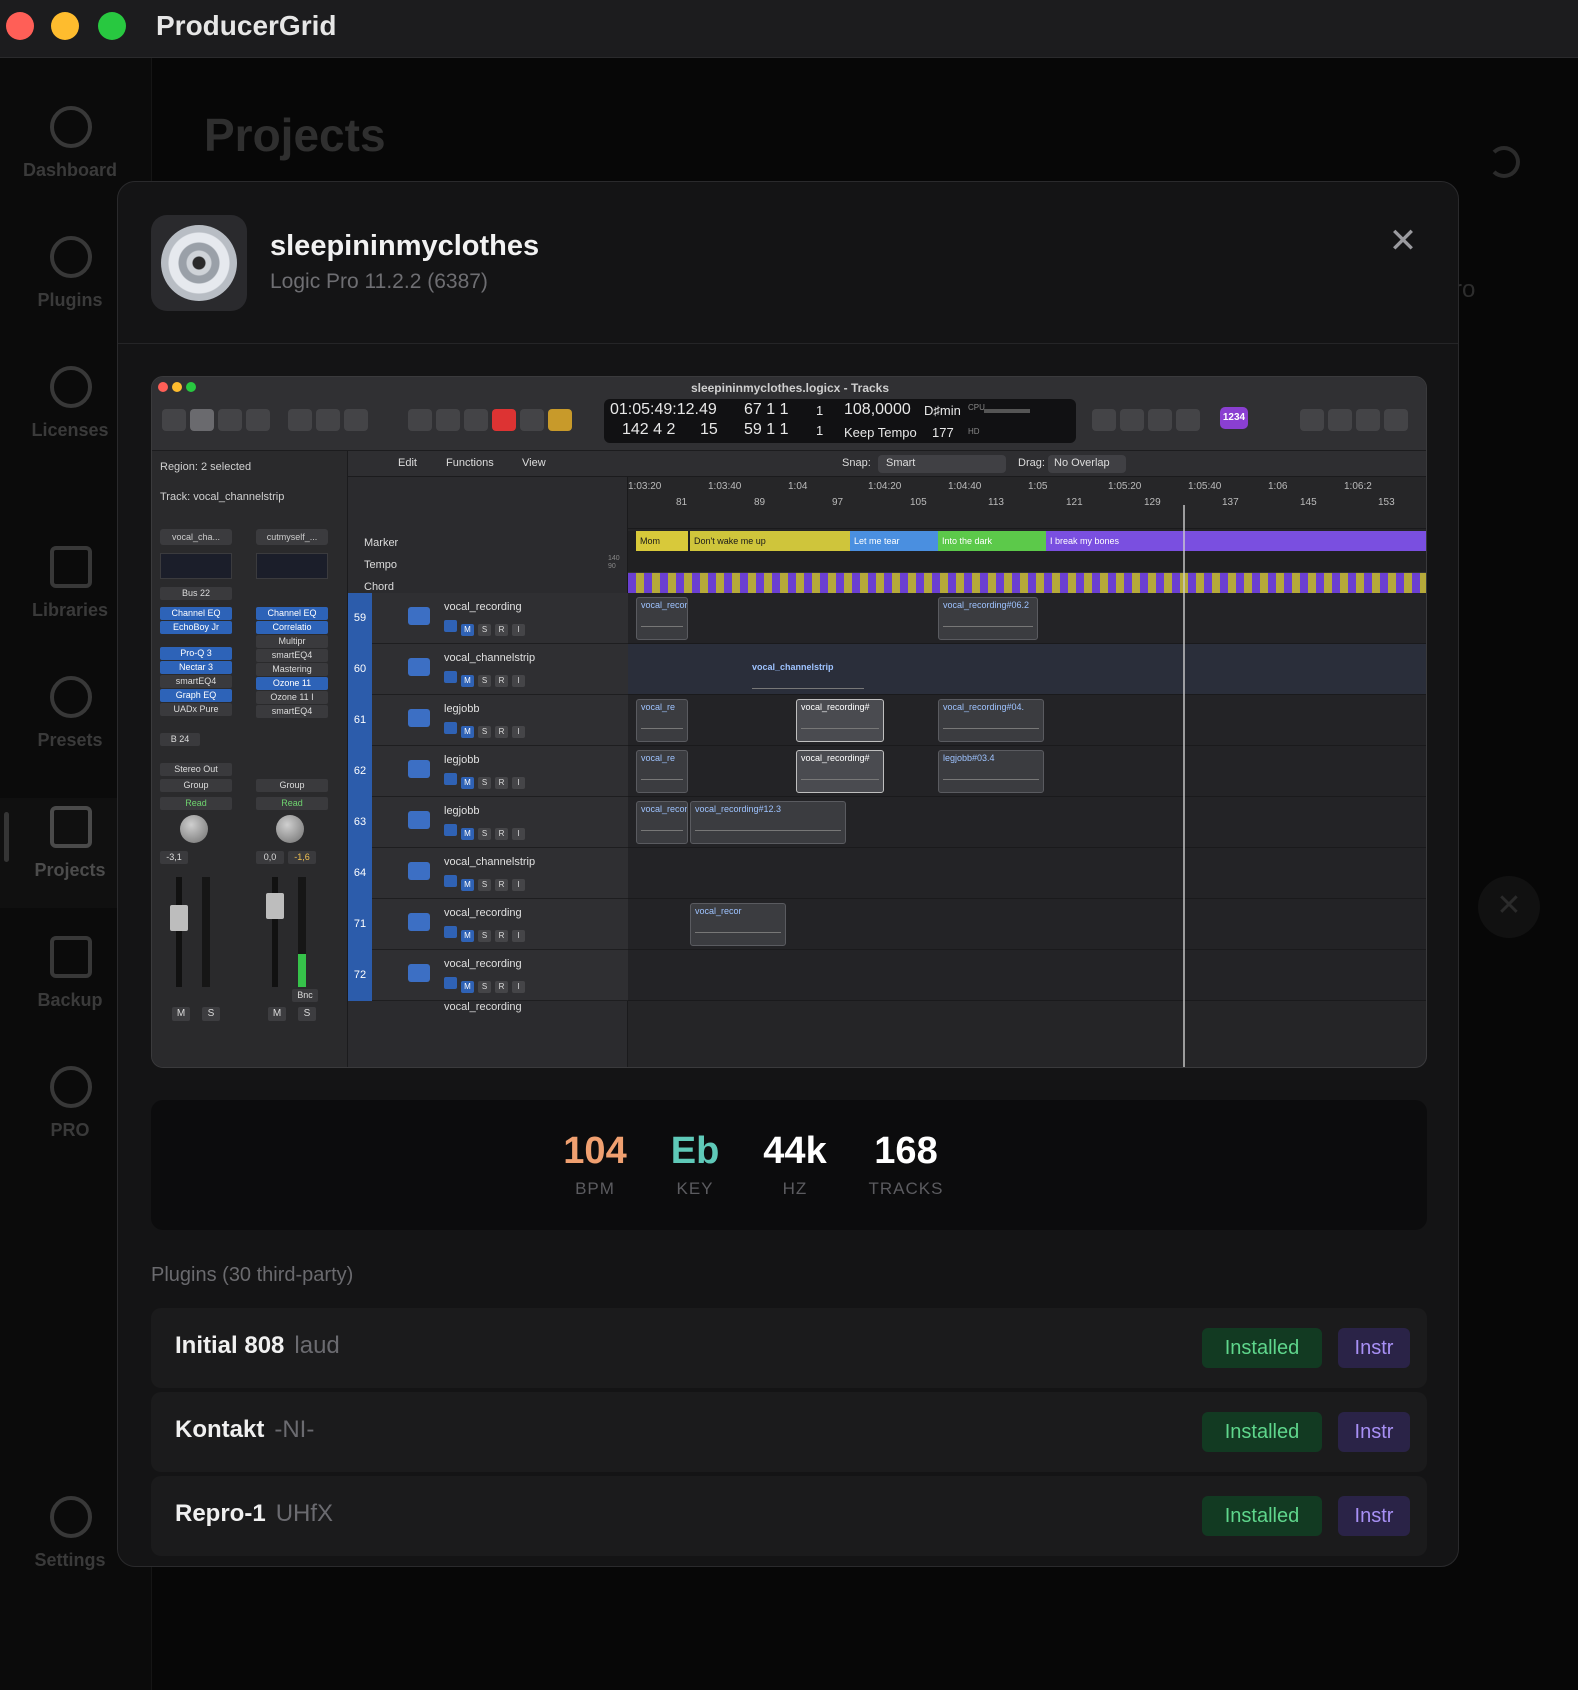  Describe the element at coordinates (789, 1348) in the screenshot. I see `plugin-row: Initial 808 laud Installed Instr` at that location.